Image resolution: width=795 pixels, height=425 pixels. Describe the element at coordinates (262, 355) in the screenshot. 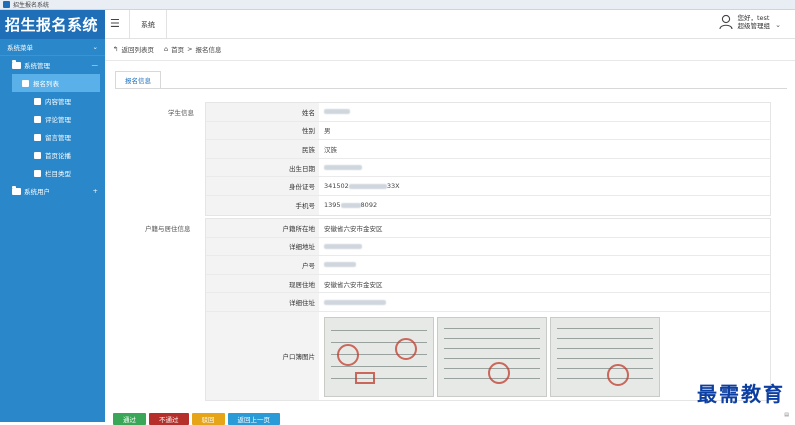

I see `field-label: 户口簿图片` at that location.